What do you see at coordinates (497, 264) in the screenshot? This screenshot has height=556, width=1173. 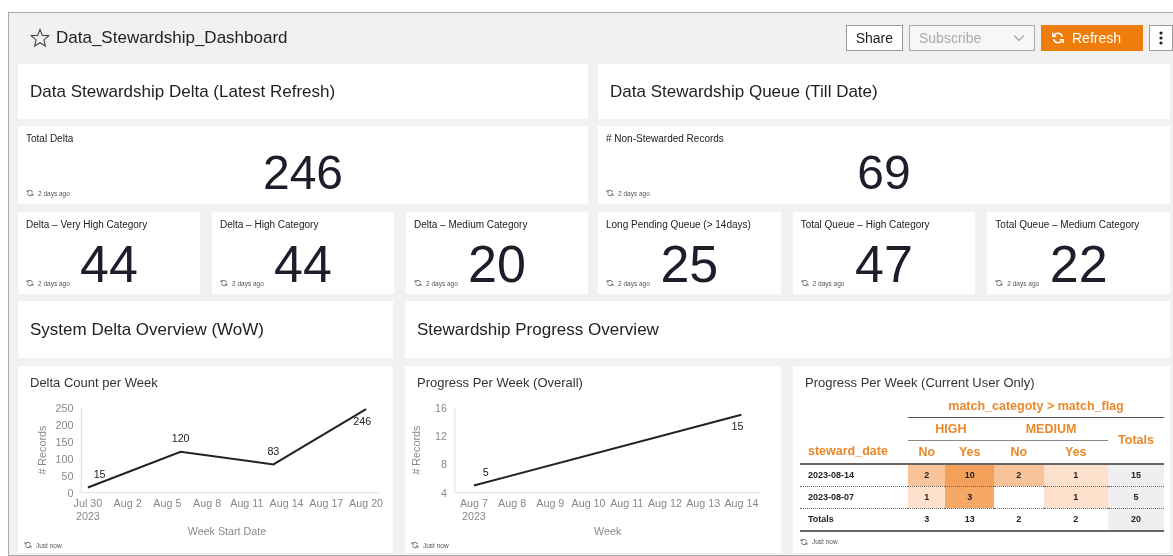 I see `metric-value: 20` at bounding box center [497, 264].